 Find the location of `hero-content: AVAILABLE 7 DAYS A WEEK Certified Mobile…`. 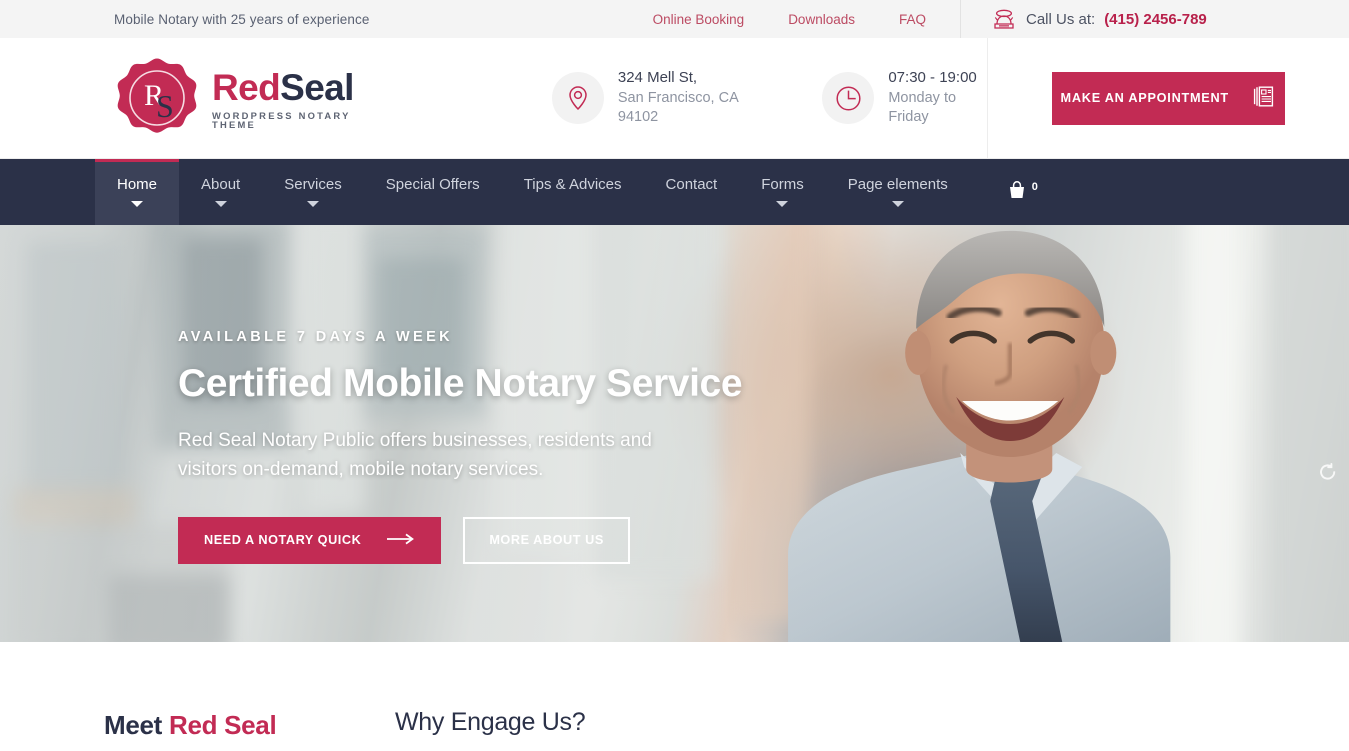

hero-content: AVAILABLE 7 DAYS A WEEK Certified Mobile… is located at coordinates (460, 446).